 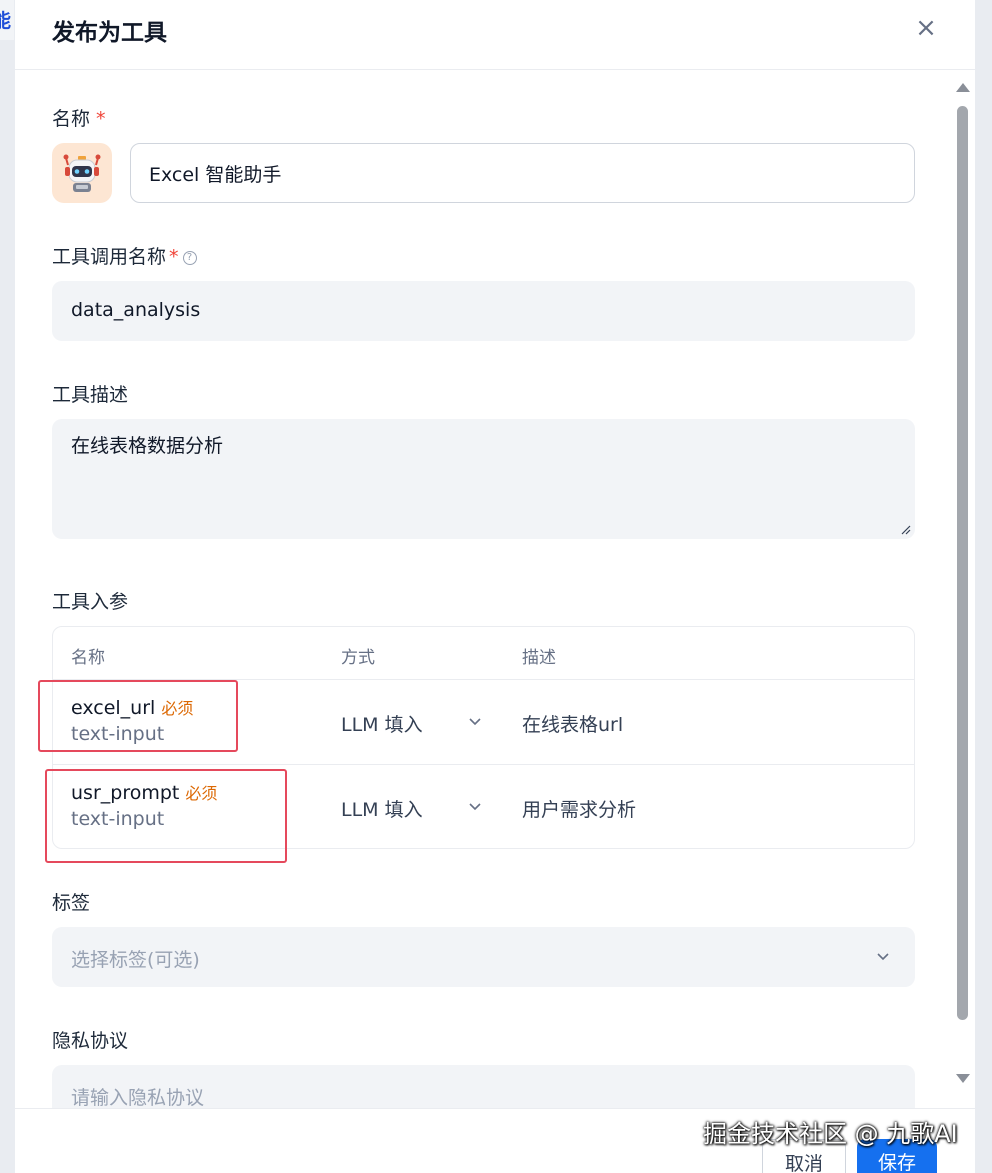 What do you see at coordinates (906, 530) in the screenshot?
I see `resize-handle-icon` at bounding box center [906, 530].